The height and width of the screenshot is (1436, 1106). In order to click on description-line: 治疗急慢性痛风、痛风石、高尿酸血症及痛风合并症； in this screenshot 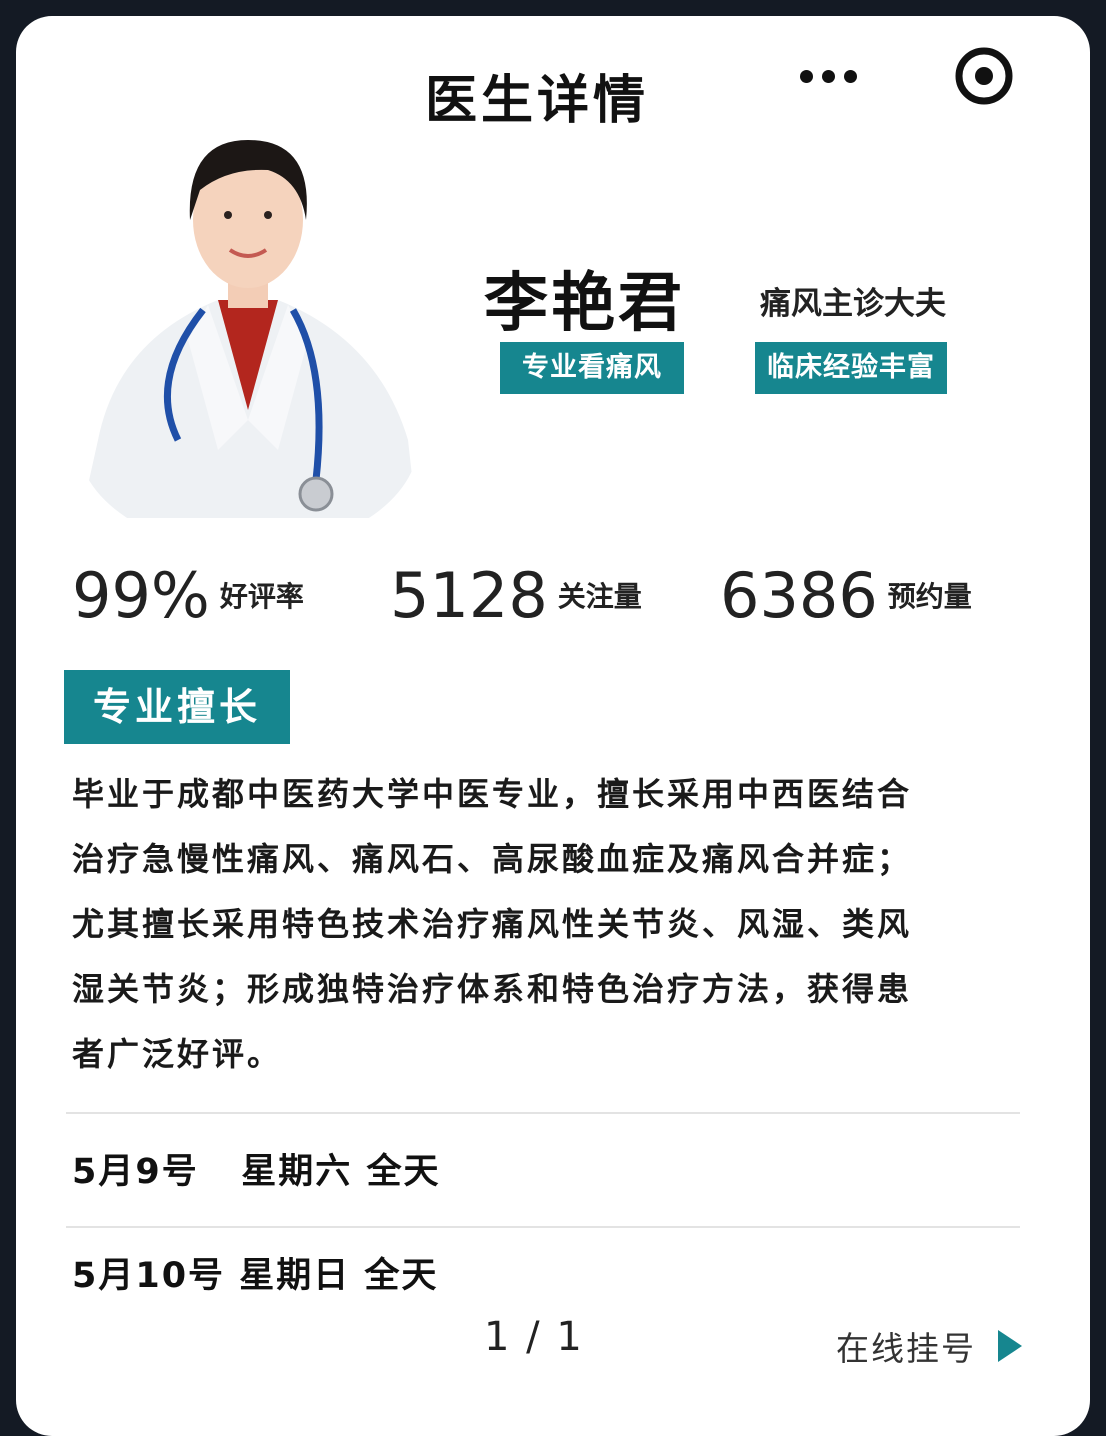, I will do `click(492, 859)`.